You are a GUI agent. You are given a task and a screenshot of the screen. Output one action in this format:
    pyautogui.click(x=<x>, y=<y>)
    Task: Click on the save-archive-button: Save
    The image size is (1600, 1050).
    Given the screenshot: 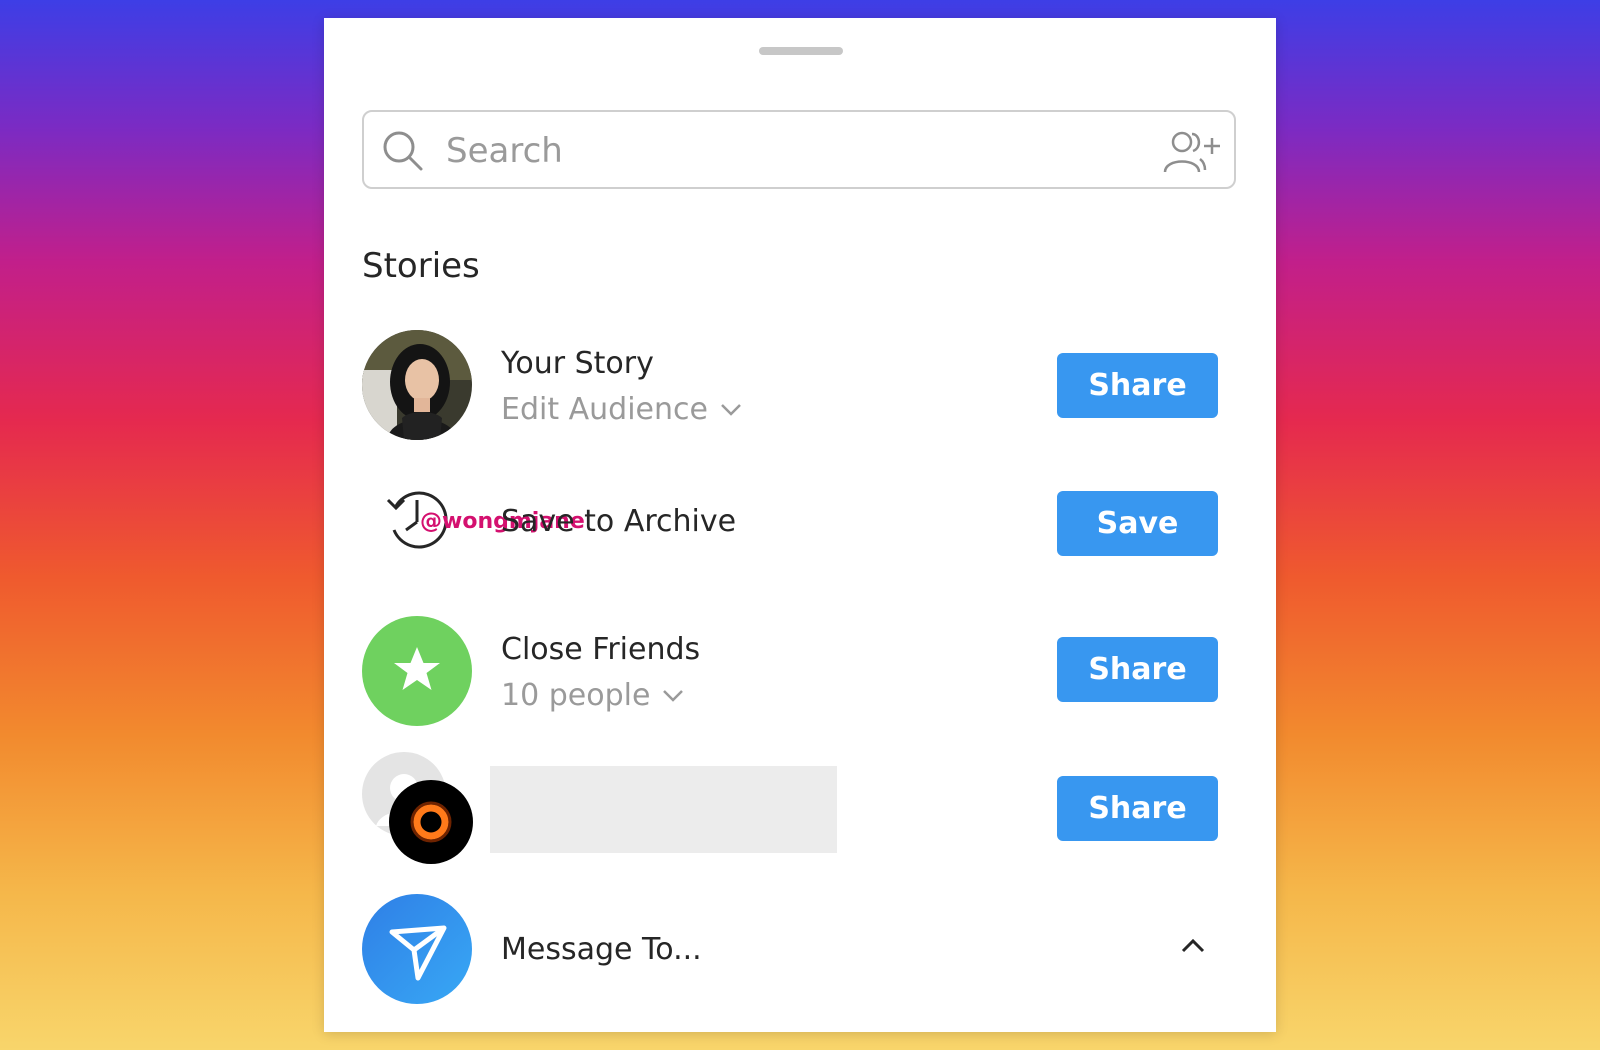 What is the action you would take?
    pyautogui.click(x=1137, y=523)
    